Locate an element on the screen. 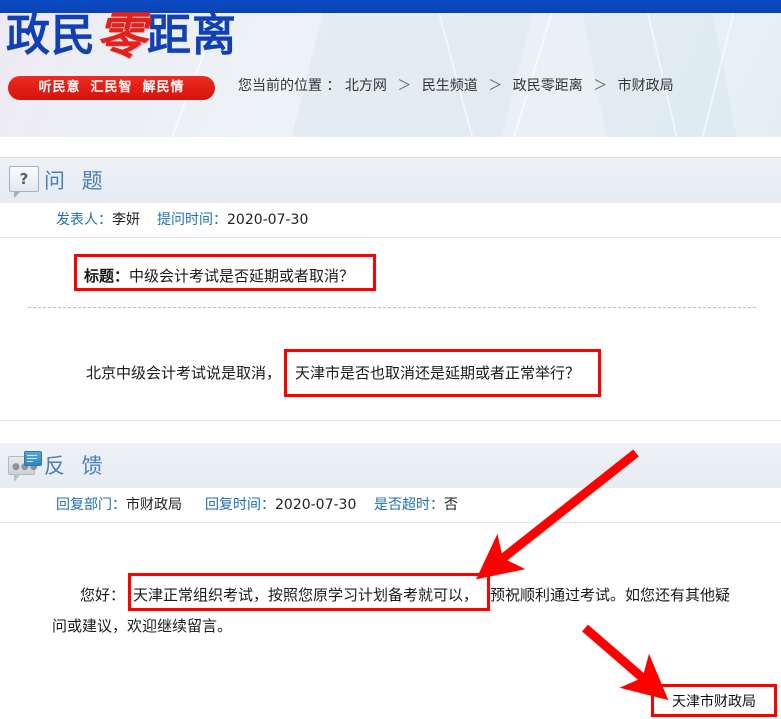 The width and height of the screenshot is (781, 719). feedback-section-header: ●●● 反 馈 is located at coordinates (390, 466).